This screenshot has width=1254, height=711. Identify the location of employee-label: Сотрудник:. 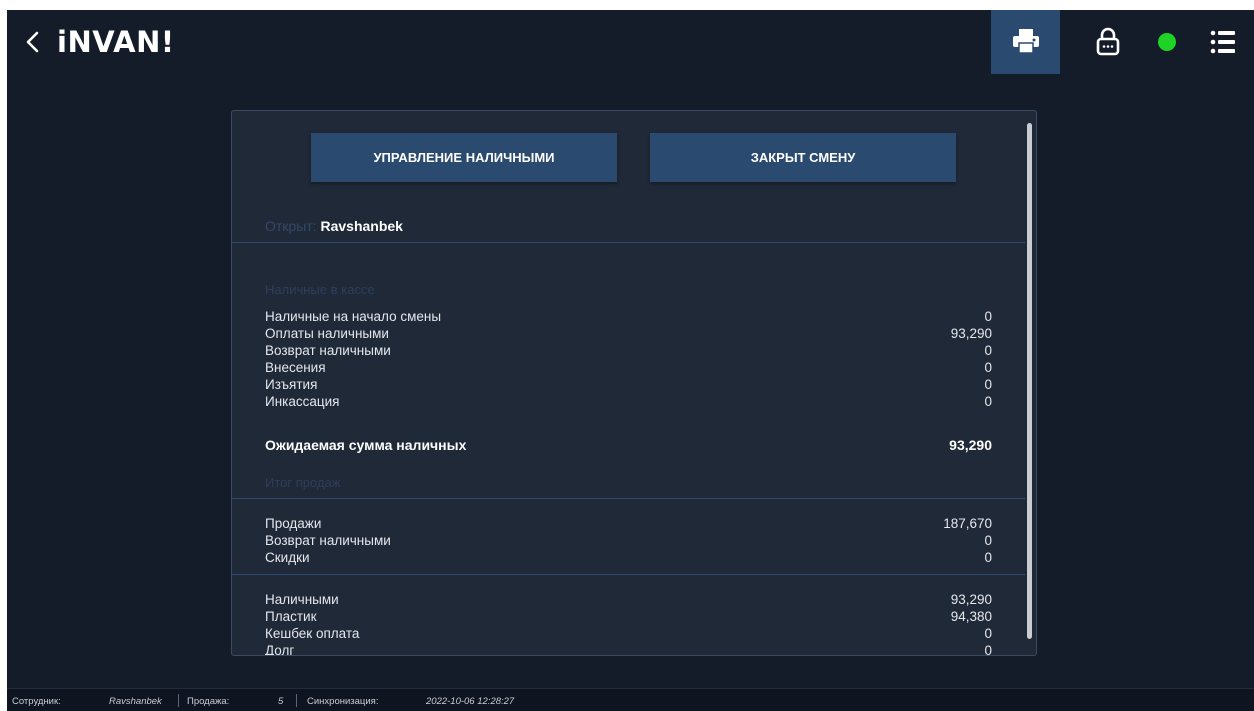
(36, 701).